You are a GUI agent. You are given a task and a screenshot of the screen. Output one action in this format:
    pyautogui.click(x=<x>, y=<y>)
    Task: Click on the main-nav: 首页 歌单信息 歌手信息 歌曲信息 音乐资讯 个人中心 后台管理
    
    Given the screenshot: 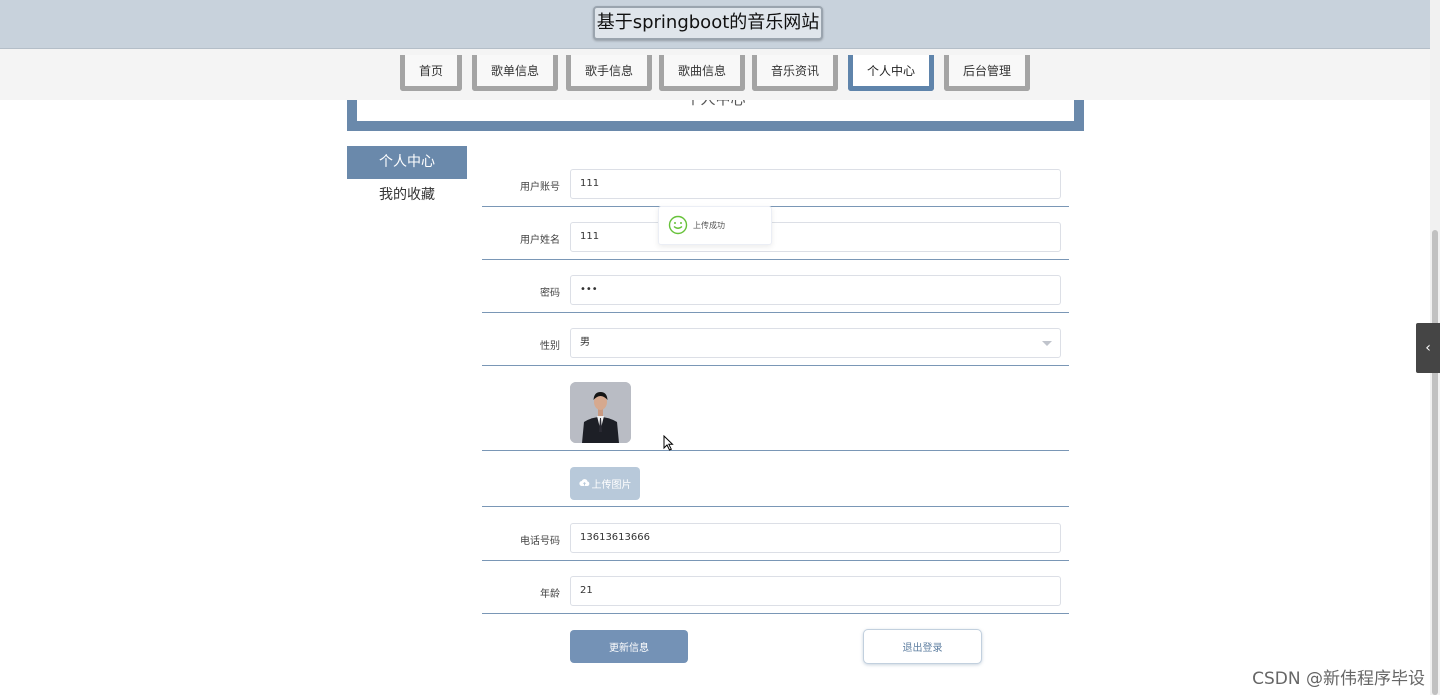 What is the action you would take?
    pyautogui.click(x=715, y=74)
    